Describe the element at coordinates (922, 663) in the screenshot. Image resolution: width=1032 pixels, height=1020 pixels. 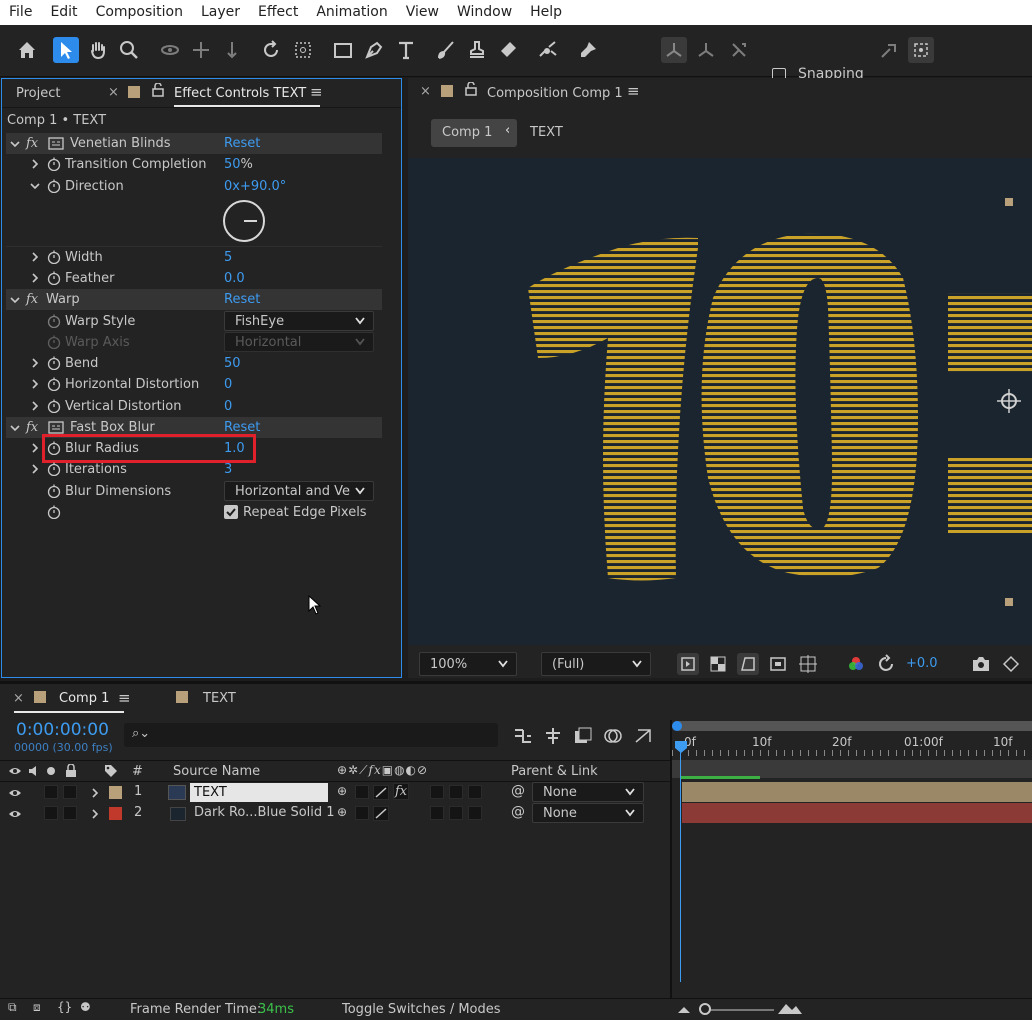
I see `exposure-value: +0.0` at that location.